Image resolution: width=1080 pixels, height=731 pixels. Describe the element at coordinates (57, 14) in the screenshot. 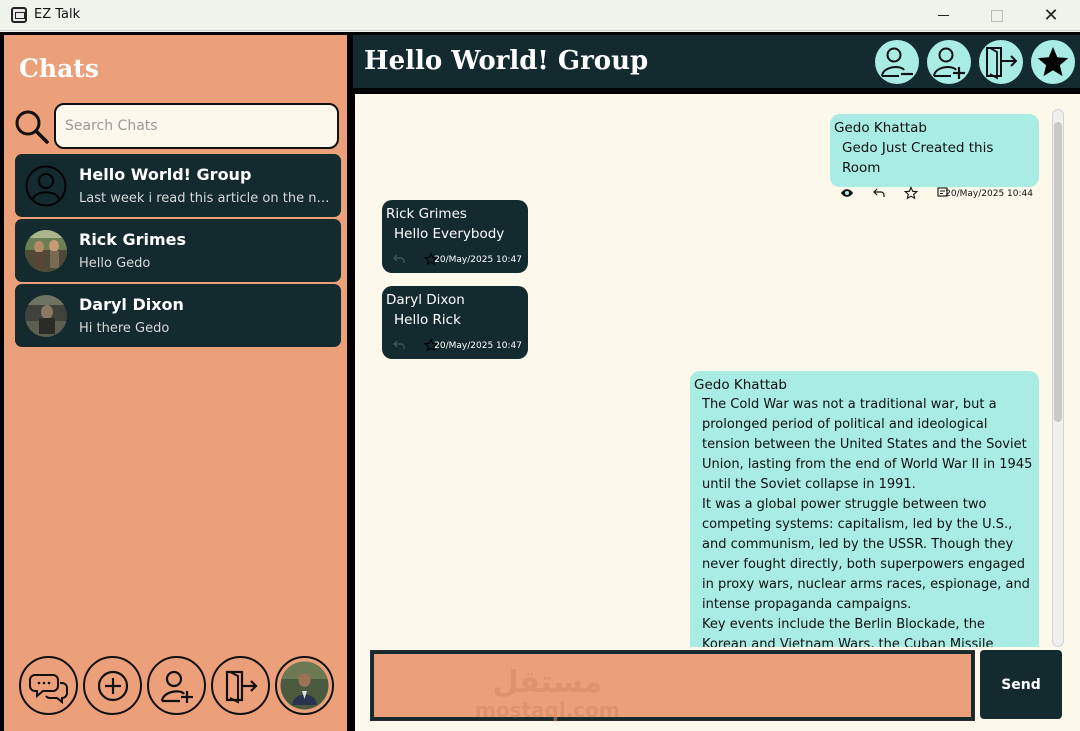

I see `window-title: EZ Talk` at that location.